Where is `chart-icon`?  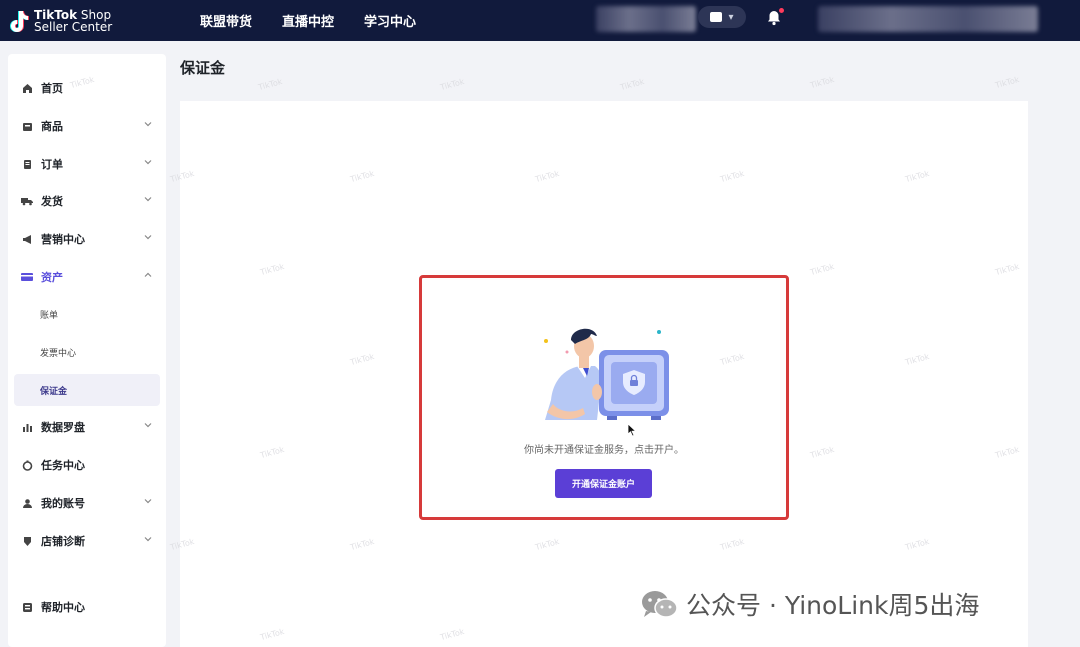
chart-icon is located at coordinates (27, 427).